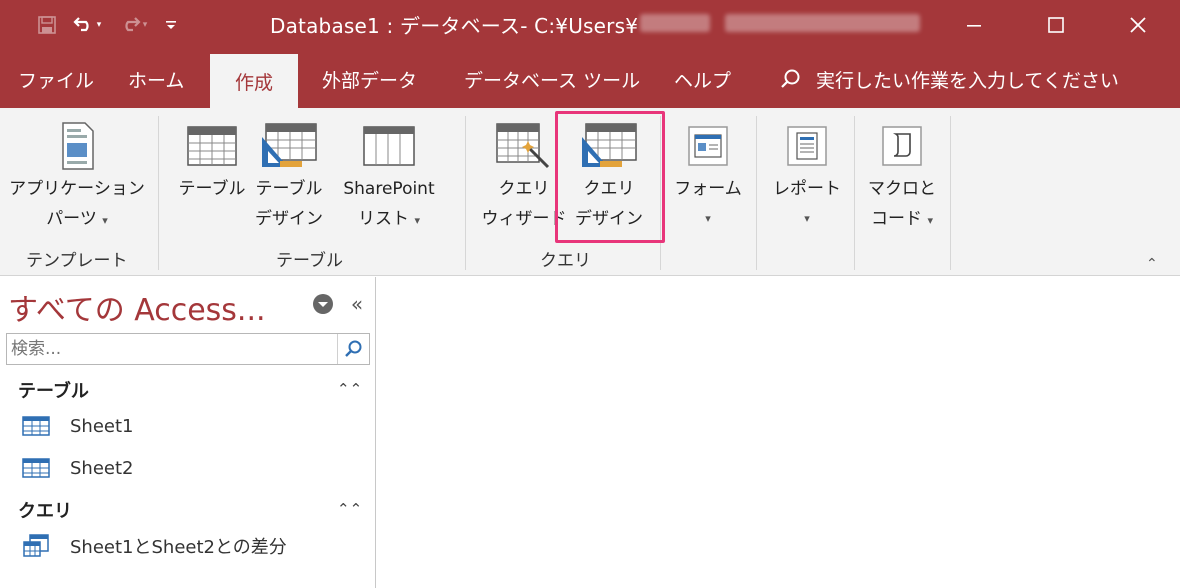 This screenshot has height=588, width=1180. Describe the element at coordinates (610, 177) in the screenshot. I see `highlight-box` at that location.